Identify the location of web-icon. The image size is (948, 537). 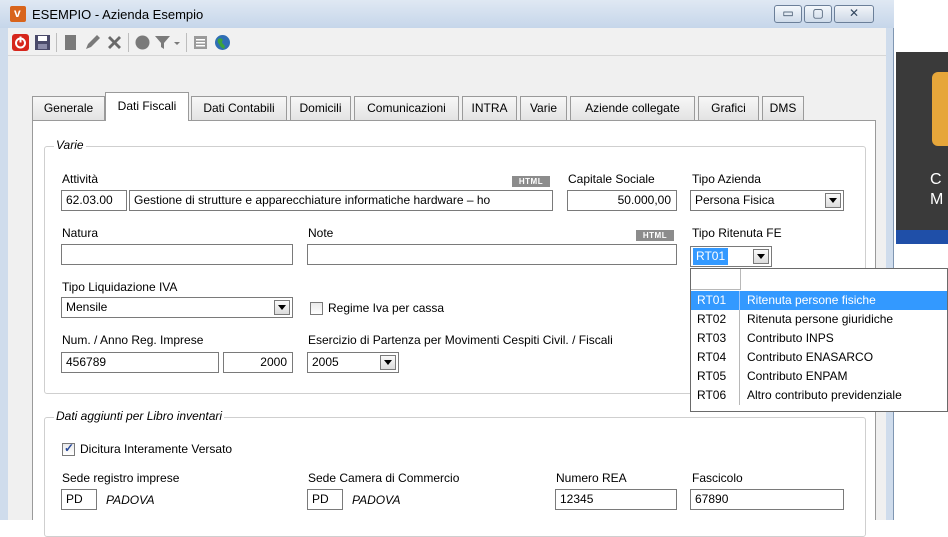
(222, 42).